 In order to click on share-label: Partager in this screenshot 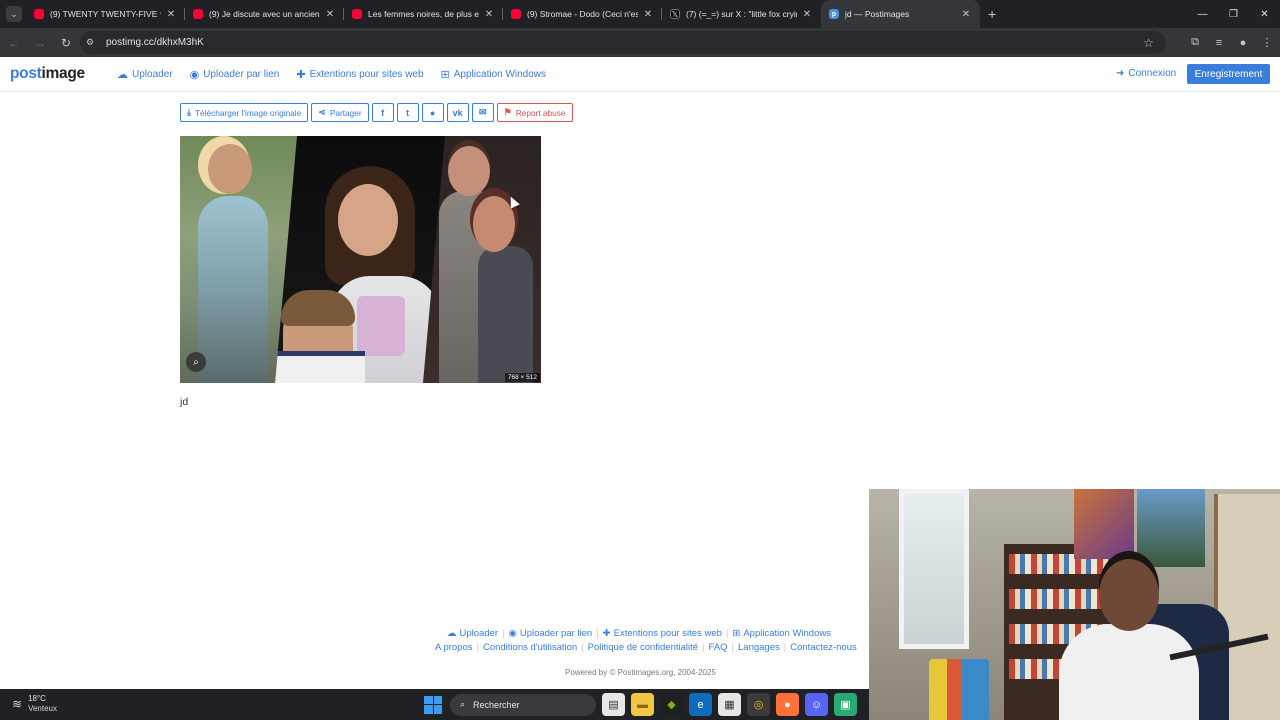, I will do `click(345, 112)`.